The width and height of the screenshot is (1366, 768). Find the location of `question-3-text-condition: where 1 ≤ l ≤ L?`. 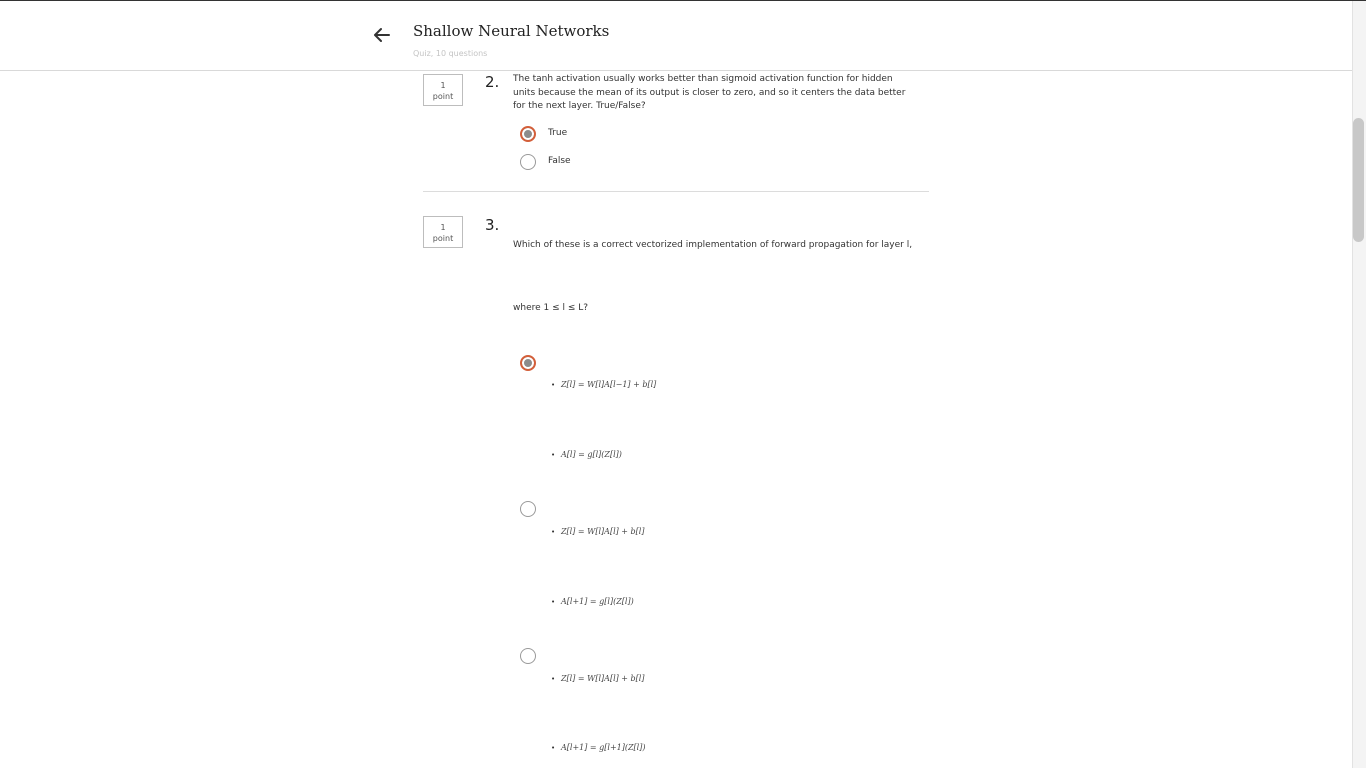

question-3-text-condition: where 1 ≤ l ≤ L? is located at coordinates (551, 308).